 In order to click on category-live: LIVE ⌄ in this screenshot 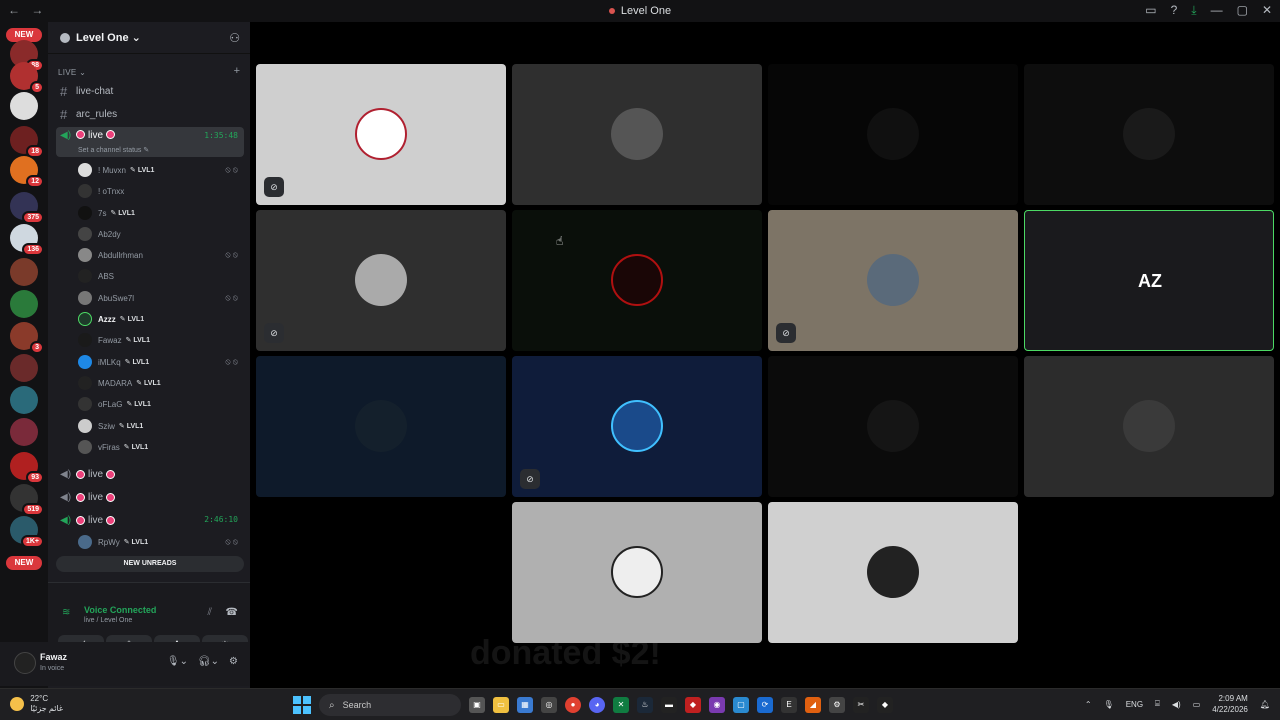, I will do `click(72, 72)`.